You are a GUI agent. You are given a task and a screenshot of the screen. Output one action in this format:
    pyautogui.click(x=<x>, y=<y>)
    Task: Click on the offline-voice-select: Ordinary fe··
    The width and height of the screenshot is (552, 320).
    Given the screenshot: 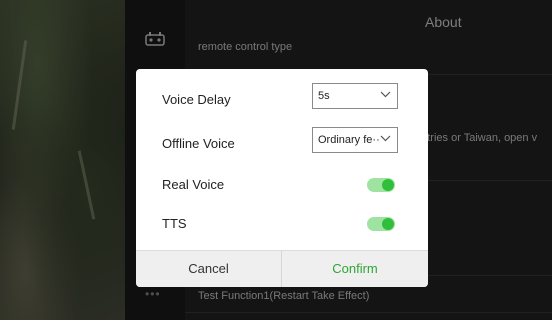 What is the action you would take?
    pyautogui.click(x=355, y=140)
    